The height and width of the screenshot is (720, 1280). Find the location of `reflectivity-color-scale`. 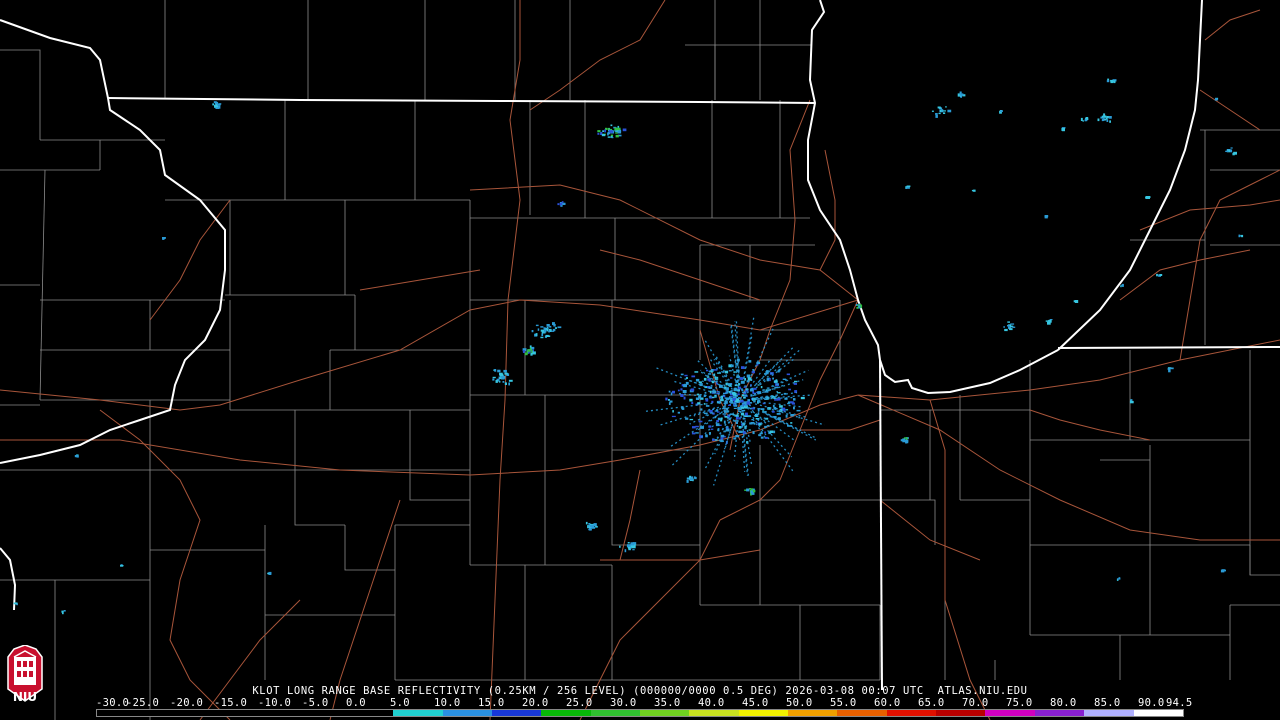

reflectivity-color-scale is located at coordinates (640, 713).